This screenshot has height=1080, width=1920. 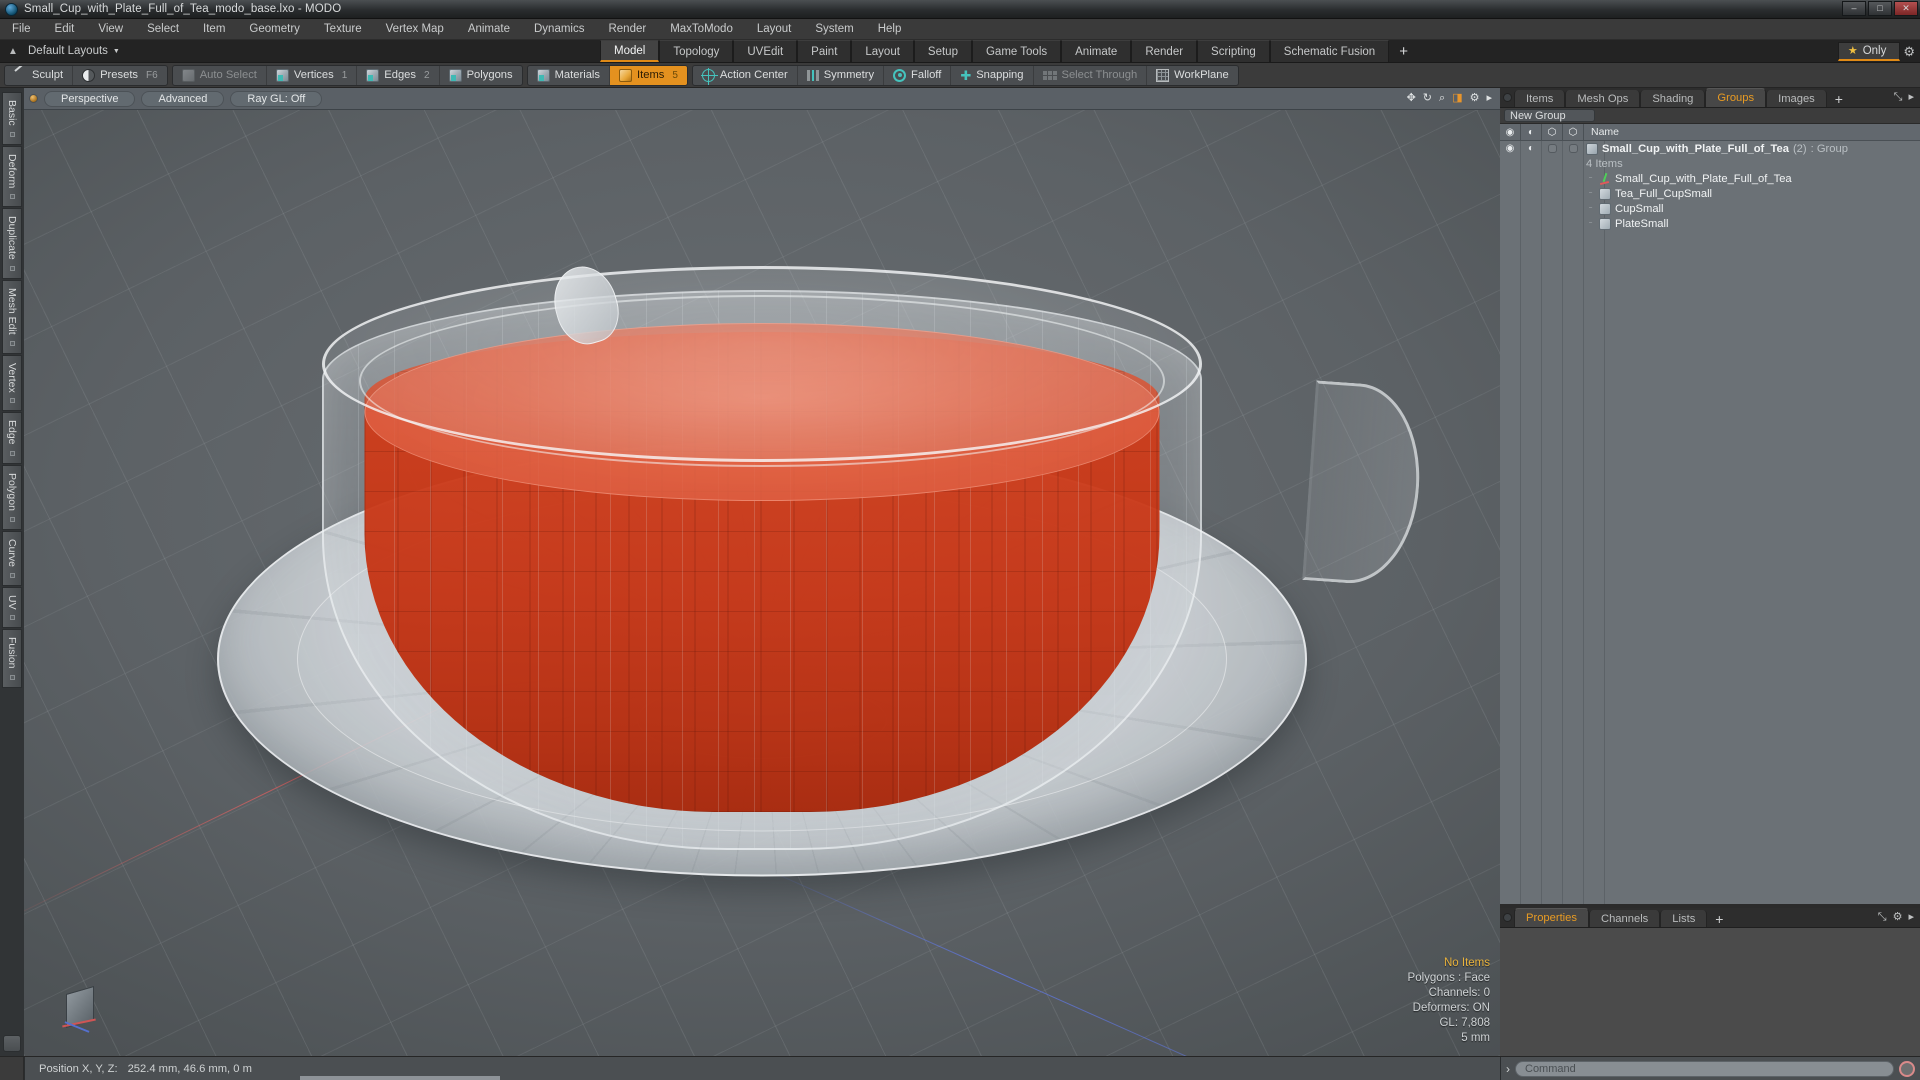 I want to click on visibility-cell: ◉, so click(x=1510, y=148).